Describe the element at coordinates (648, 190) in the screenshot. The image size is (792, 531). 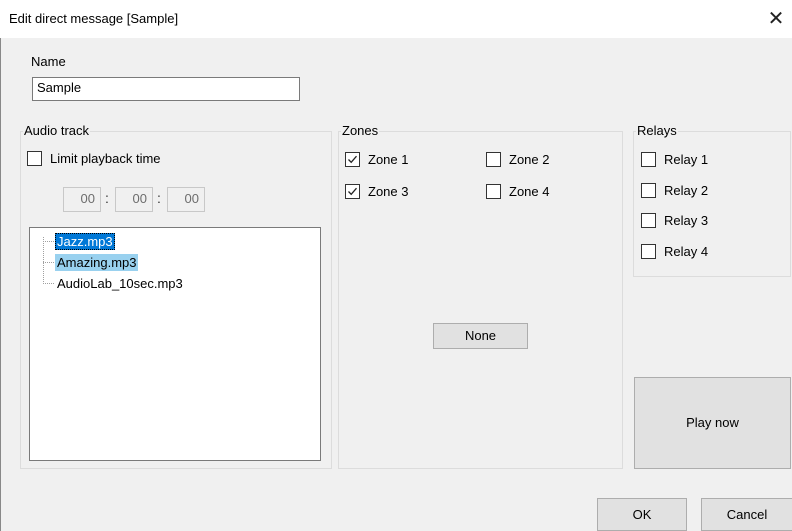
I see `relay-2-box` at that location.